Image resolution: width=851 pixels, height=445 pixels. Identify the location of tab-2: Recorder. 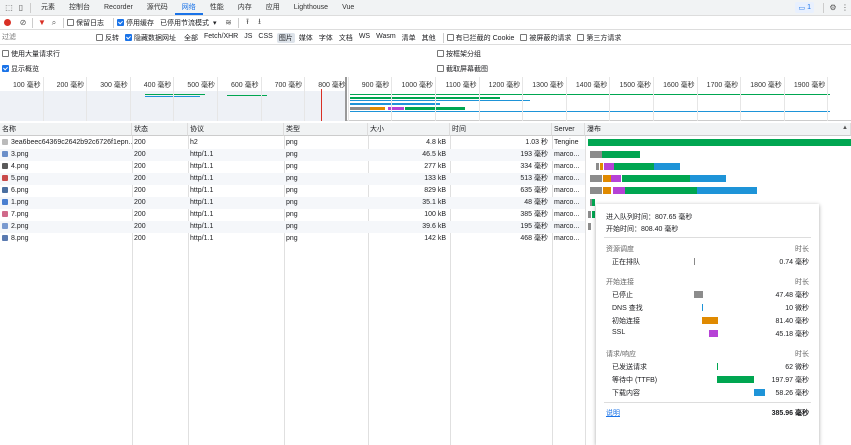
(118, 8).